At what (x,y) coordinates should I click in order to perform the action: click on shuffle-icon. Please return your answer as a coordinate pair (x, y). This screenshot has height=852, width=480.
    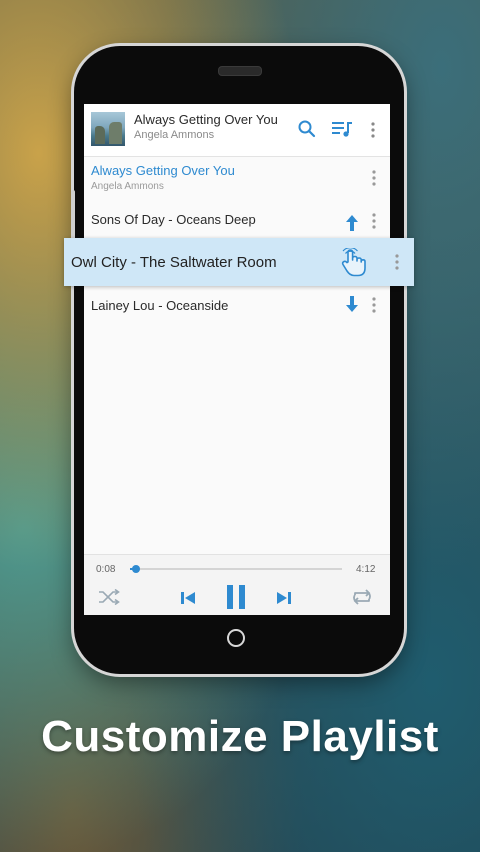
    Looking at the image, I should click on (109, 597).